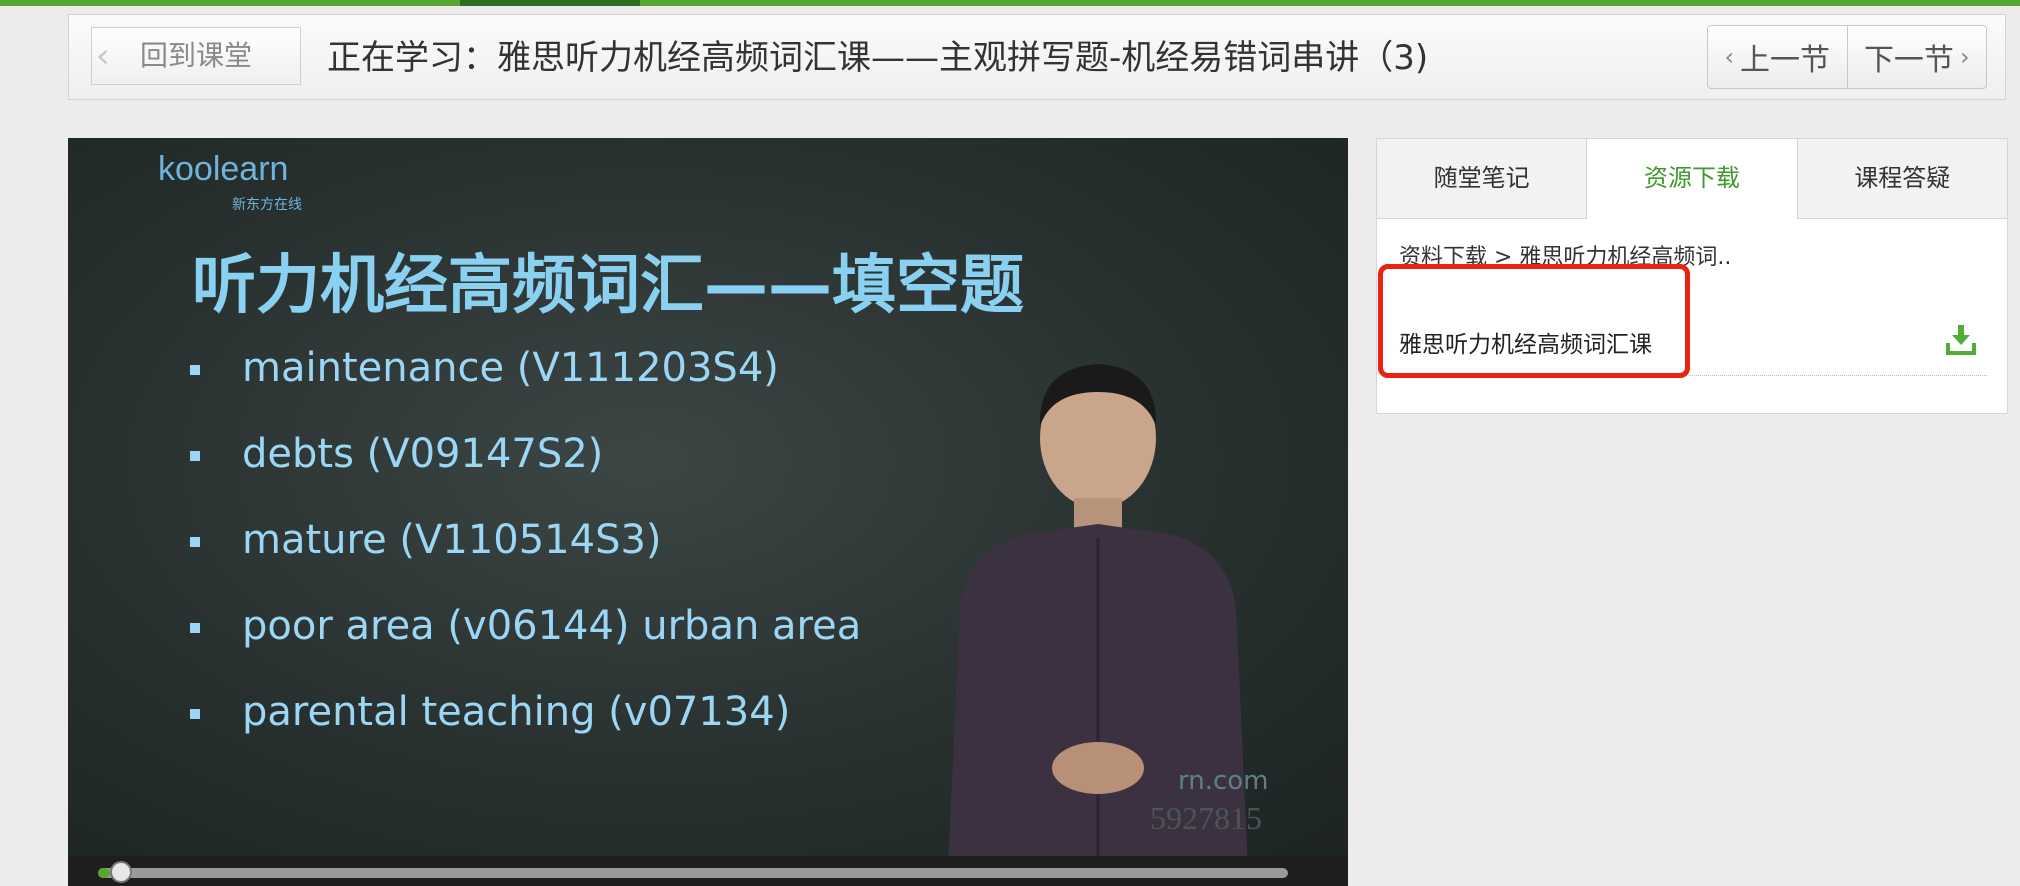 This screenshot has width=2020, height=886. What do you see at coordinates (878, 58) in the screenshot?
I see `lesson-title: 正在学习：雅思听力机经高频词汇课——主观拼写题-机经易错词串讲（3)` at bounding box center [878, 58].